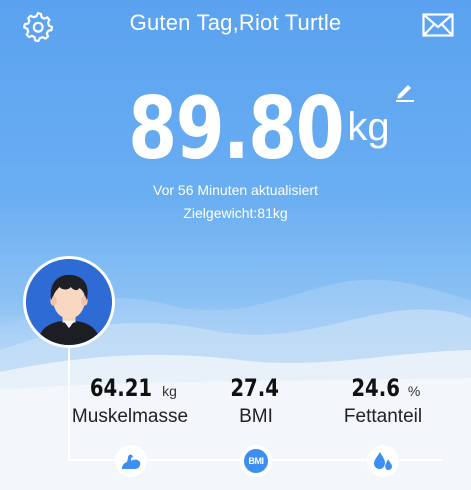 This screenshot has height=490, width=471. What do you see at coordinates (438, 25) in the screenshot?
I see `envelope-icon` at bounding box center [438, 25].